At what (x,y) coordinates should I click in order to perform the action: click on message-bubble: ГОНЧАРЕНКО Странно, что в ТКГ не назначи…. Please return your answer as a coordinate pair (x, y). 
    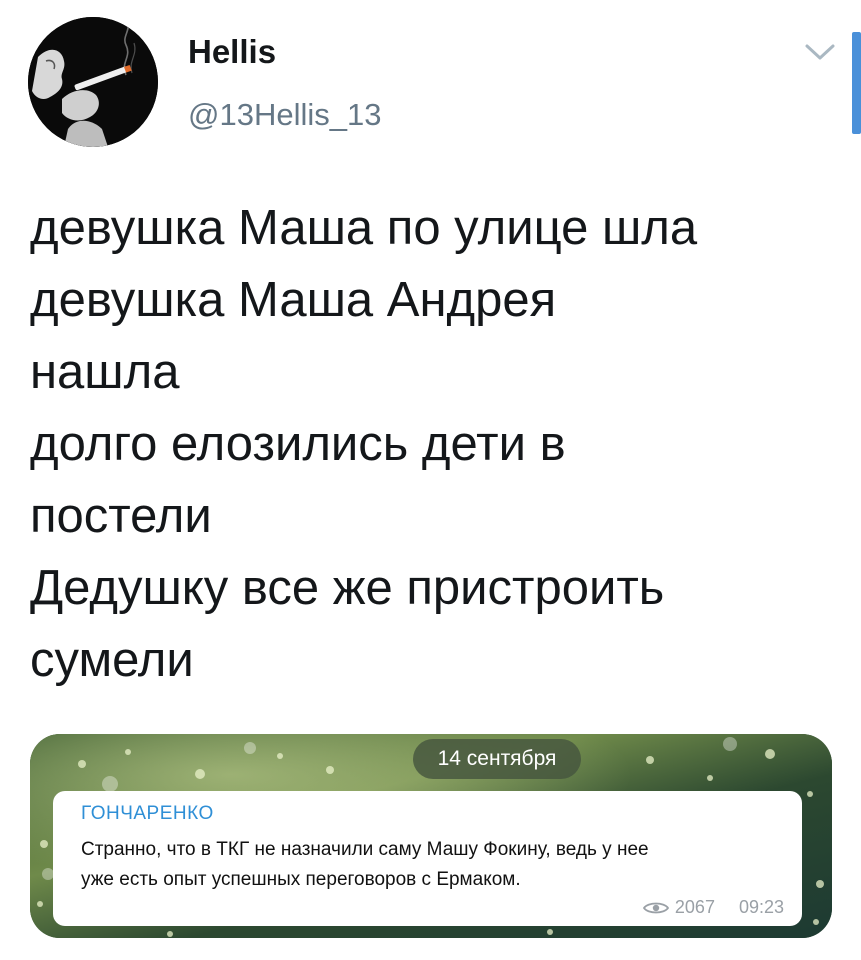
    Looking at the image, I should click on (427, 858).